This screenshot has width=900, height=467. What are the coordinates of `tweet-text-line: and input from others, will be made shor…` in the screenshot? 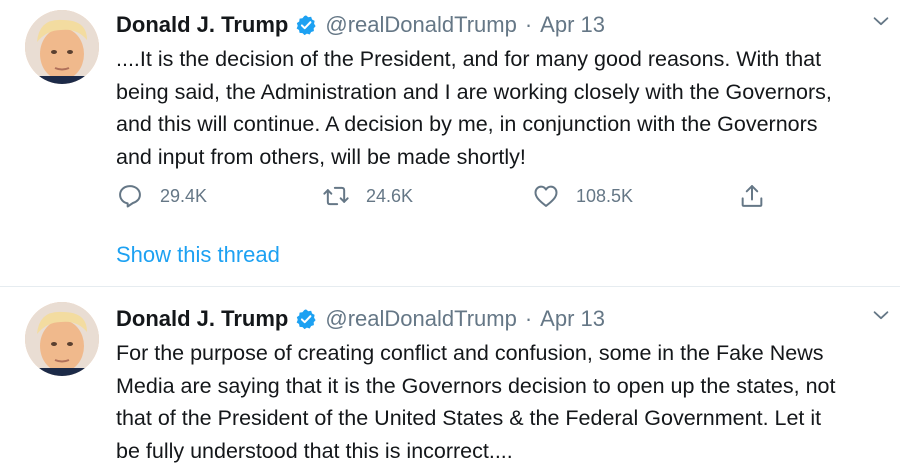 It's located at (506, 157).